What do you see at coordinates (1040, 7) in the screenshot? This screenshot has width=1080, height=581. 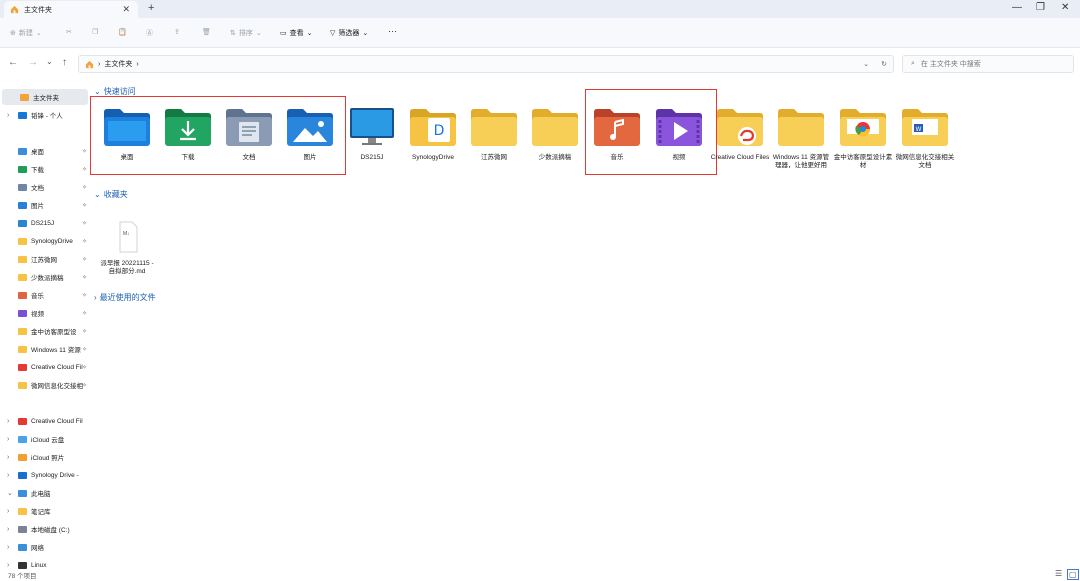 I see `maximize-button: ❐` at bounding box center [1040, 7].